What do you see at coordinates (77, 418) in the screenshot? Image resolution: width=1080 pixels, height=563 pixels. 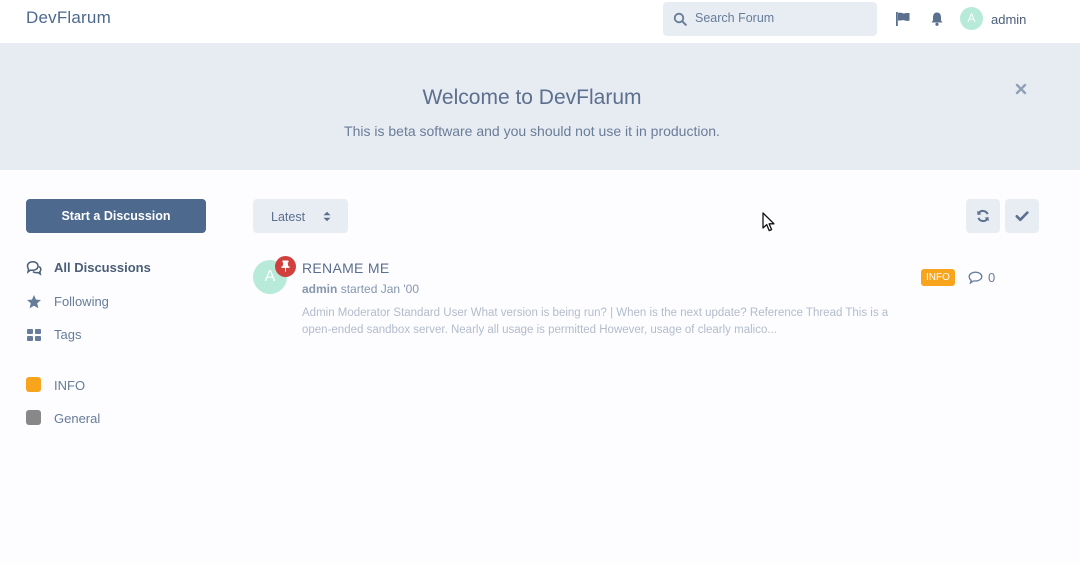 I see `nav-label: General` at bounding box center [77, 418].